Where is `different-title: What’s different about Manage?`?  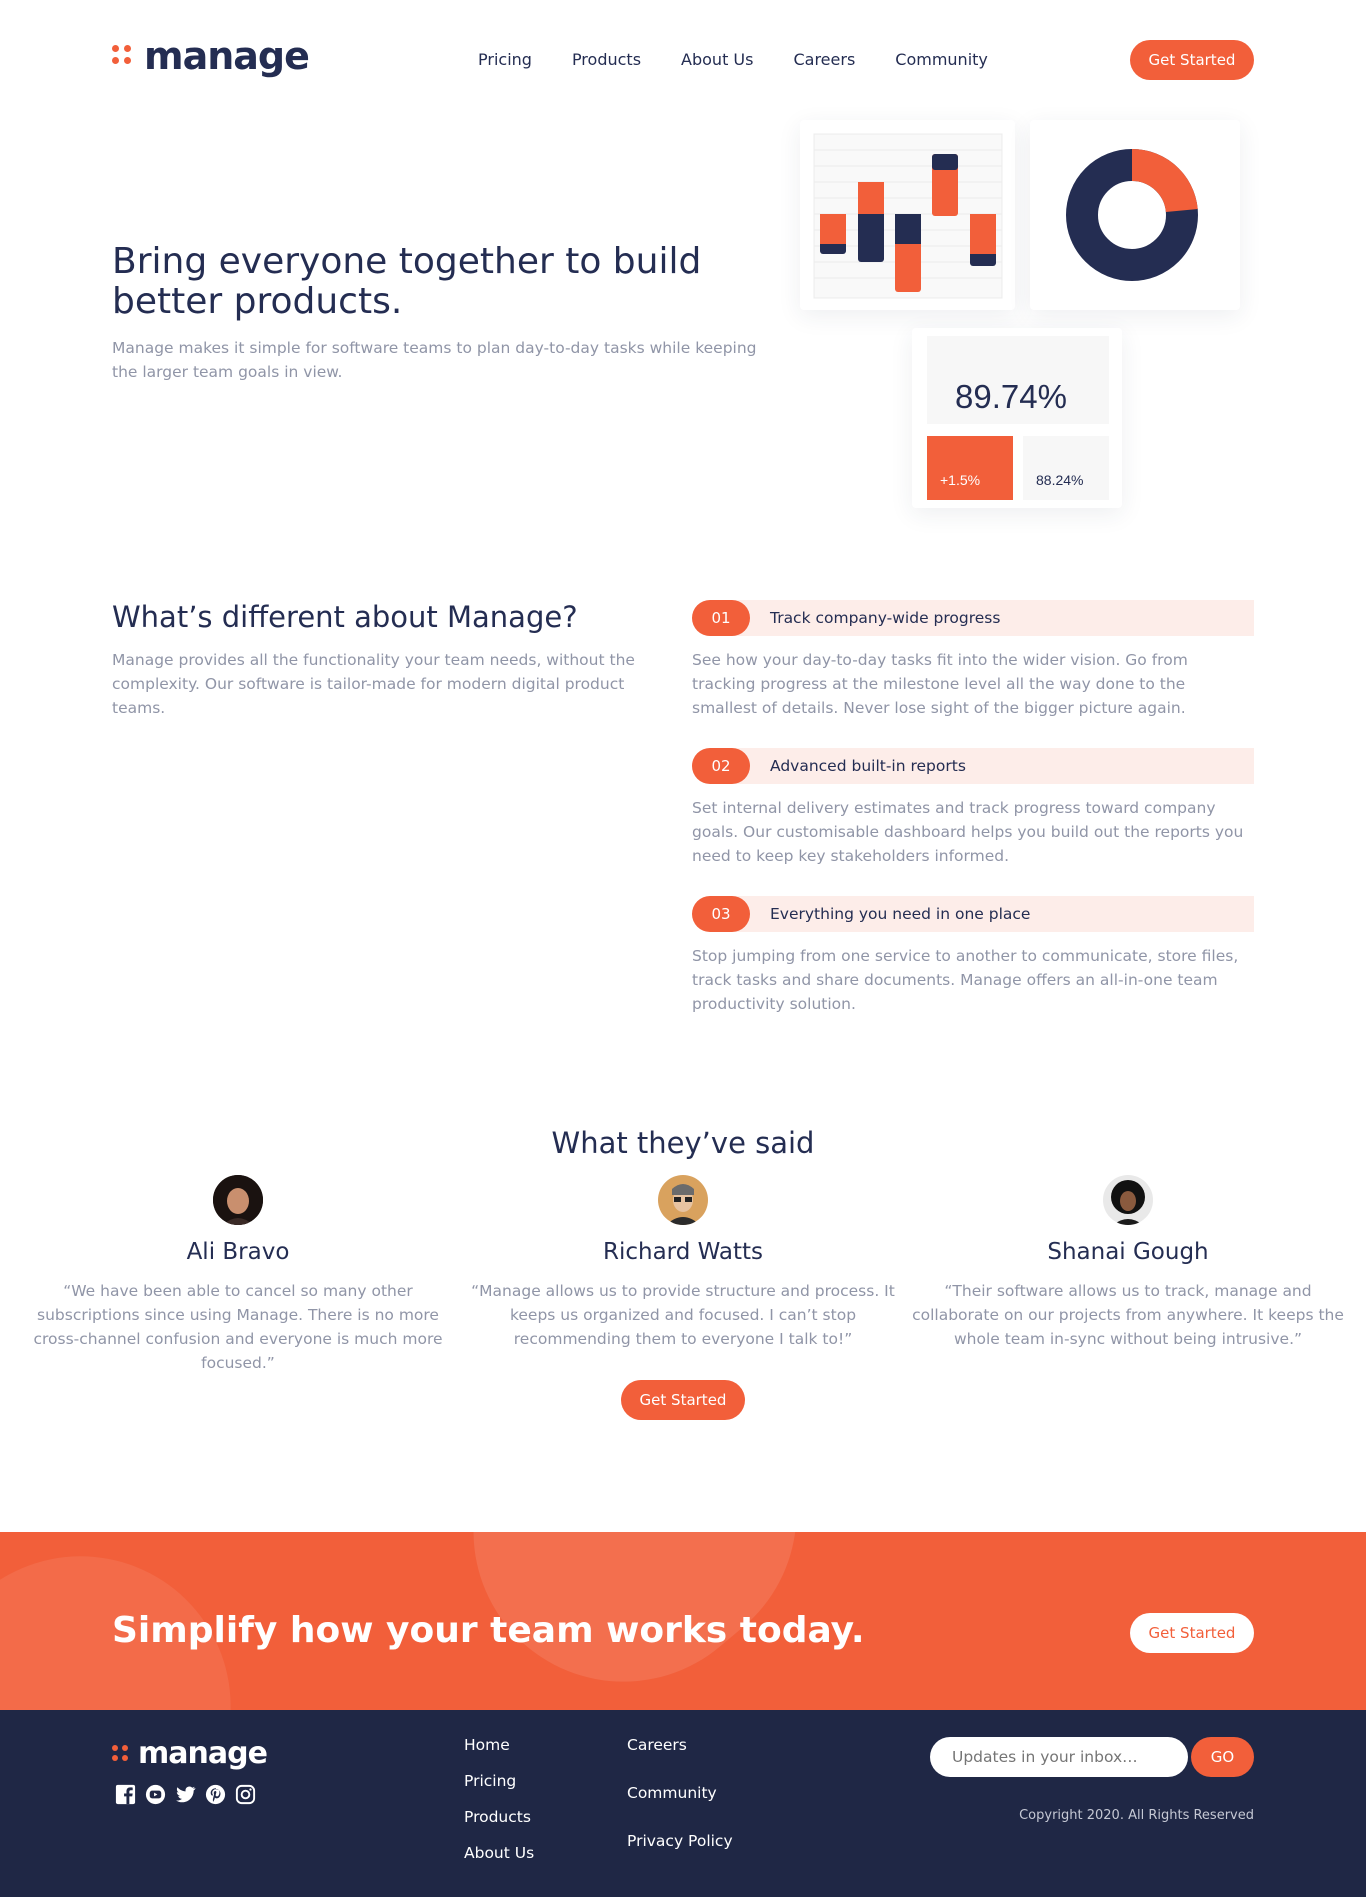 different-title: What’s different about Manage? is located at coordinates (345, 617).